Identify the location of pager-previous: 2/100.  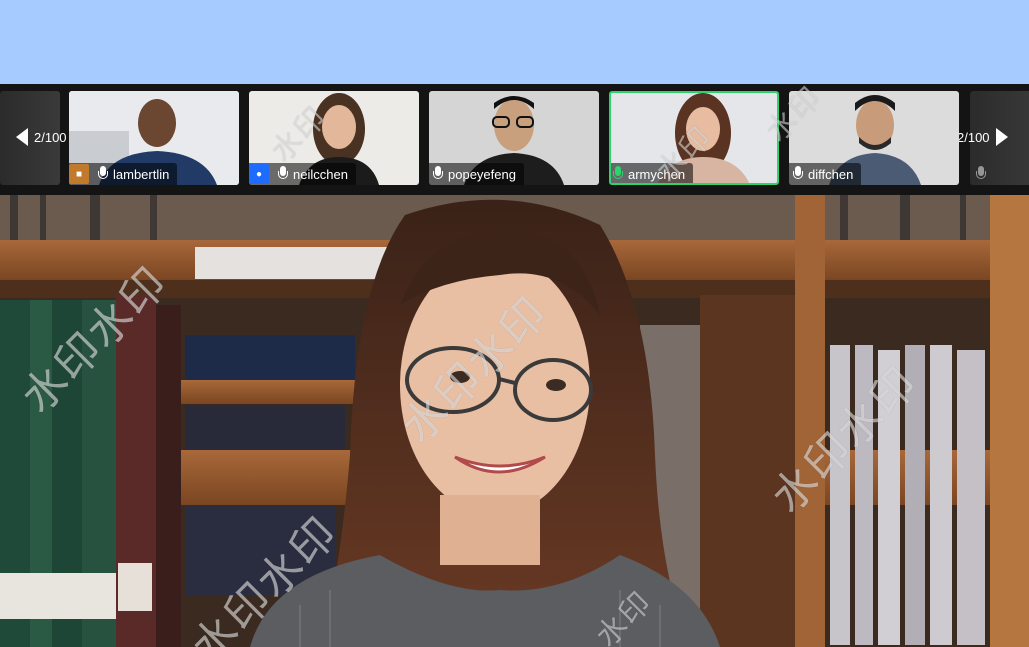
(41, 137).